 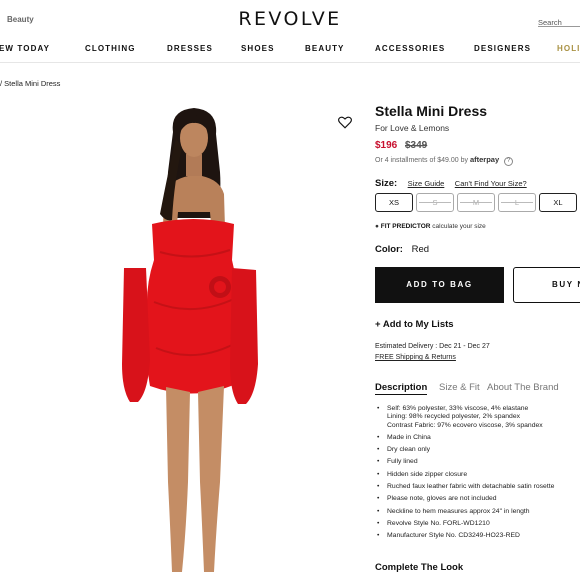 I want to click on heart-icon, so click(x=345, y=122).